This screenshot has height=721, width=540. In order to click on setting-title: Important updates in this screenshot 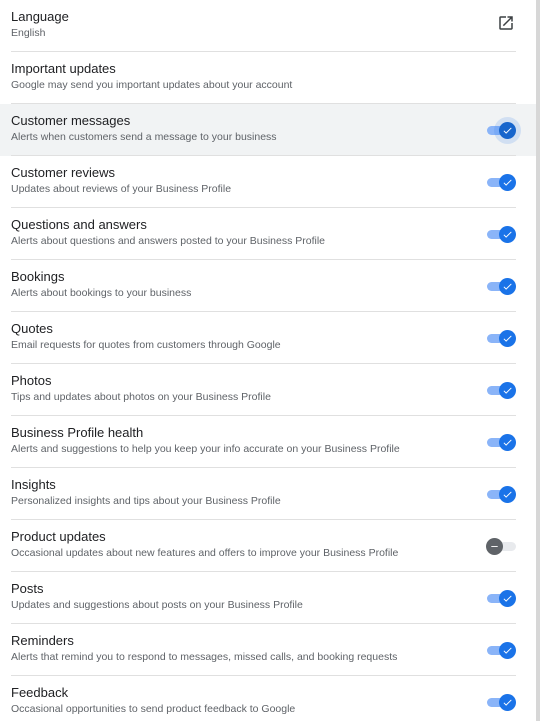, I will do `click(63, 68)`.